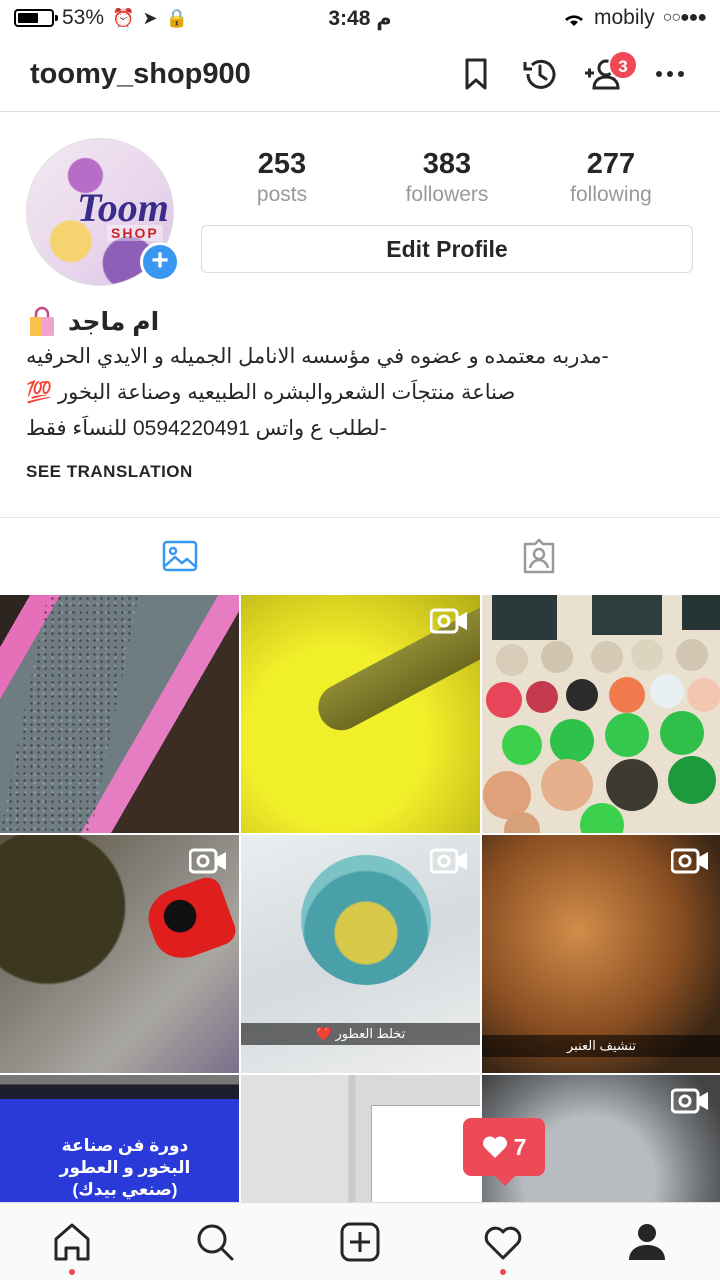 This screenshot has height=1280, width=720. I want to click on stat-followers-label: followers, so click(447, 194).